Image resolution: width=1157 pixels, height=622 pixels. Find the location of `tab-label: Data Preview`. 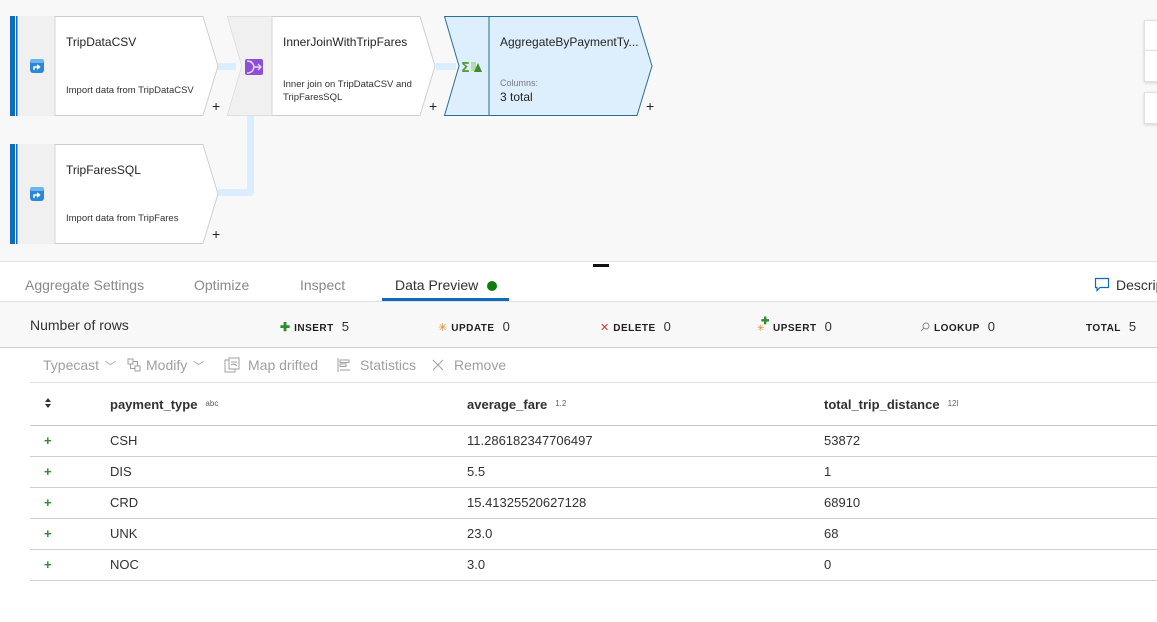

tab-label: Data Preview is located at coordinates (437, 285).